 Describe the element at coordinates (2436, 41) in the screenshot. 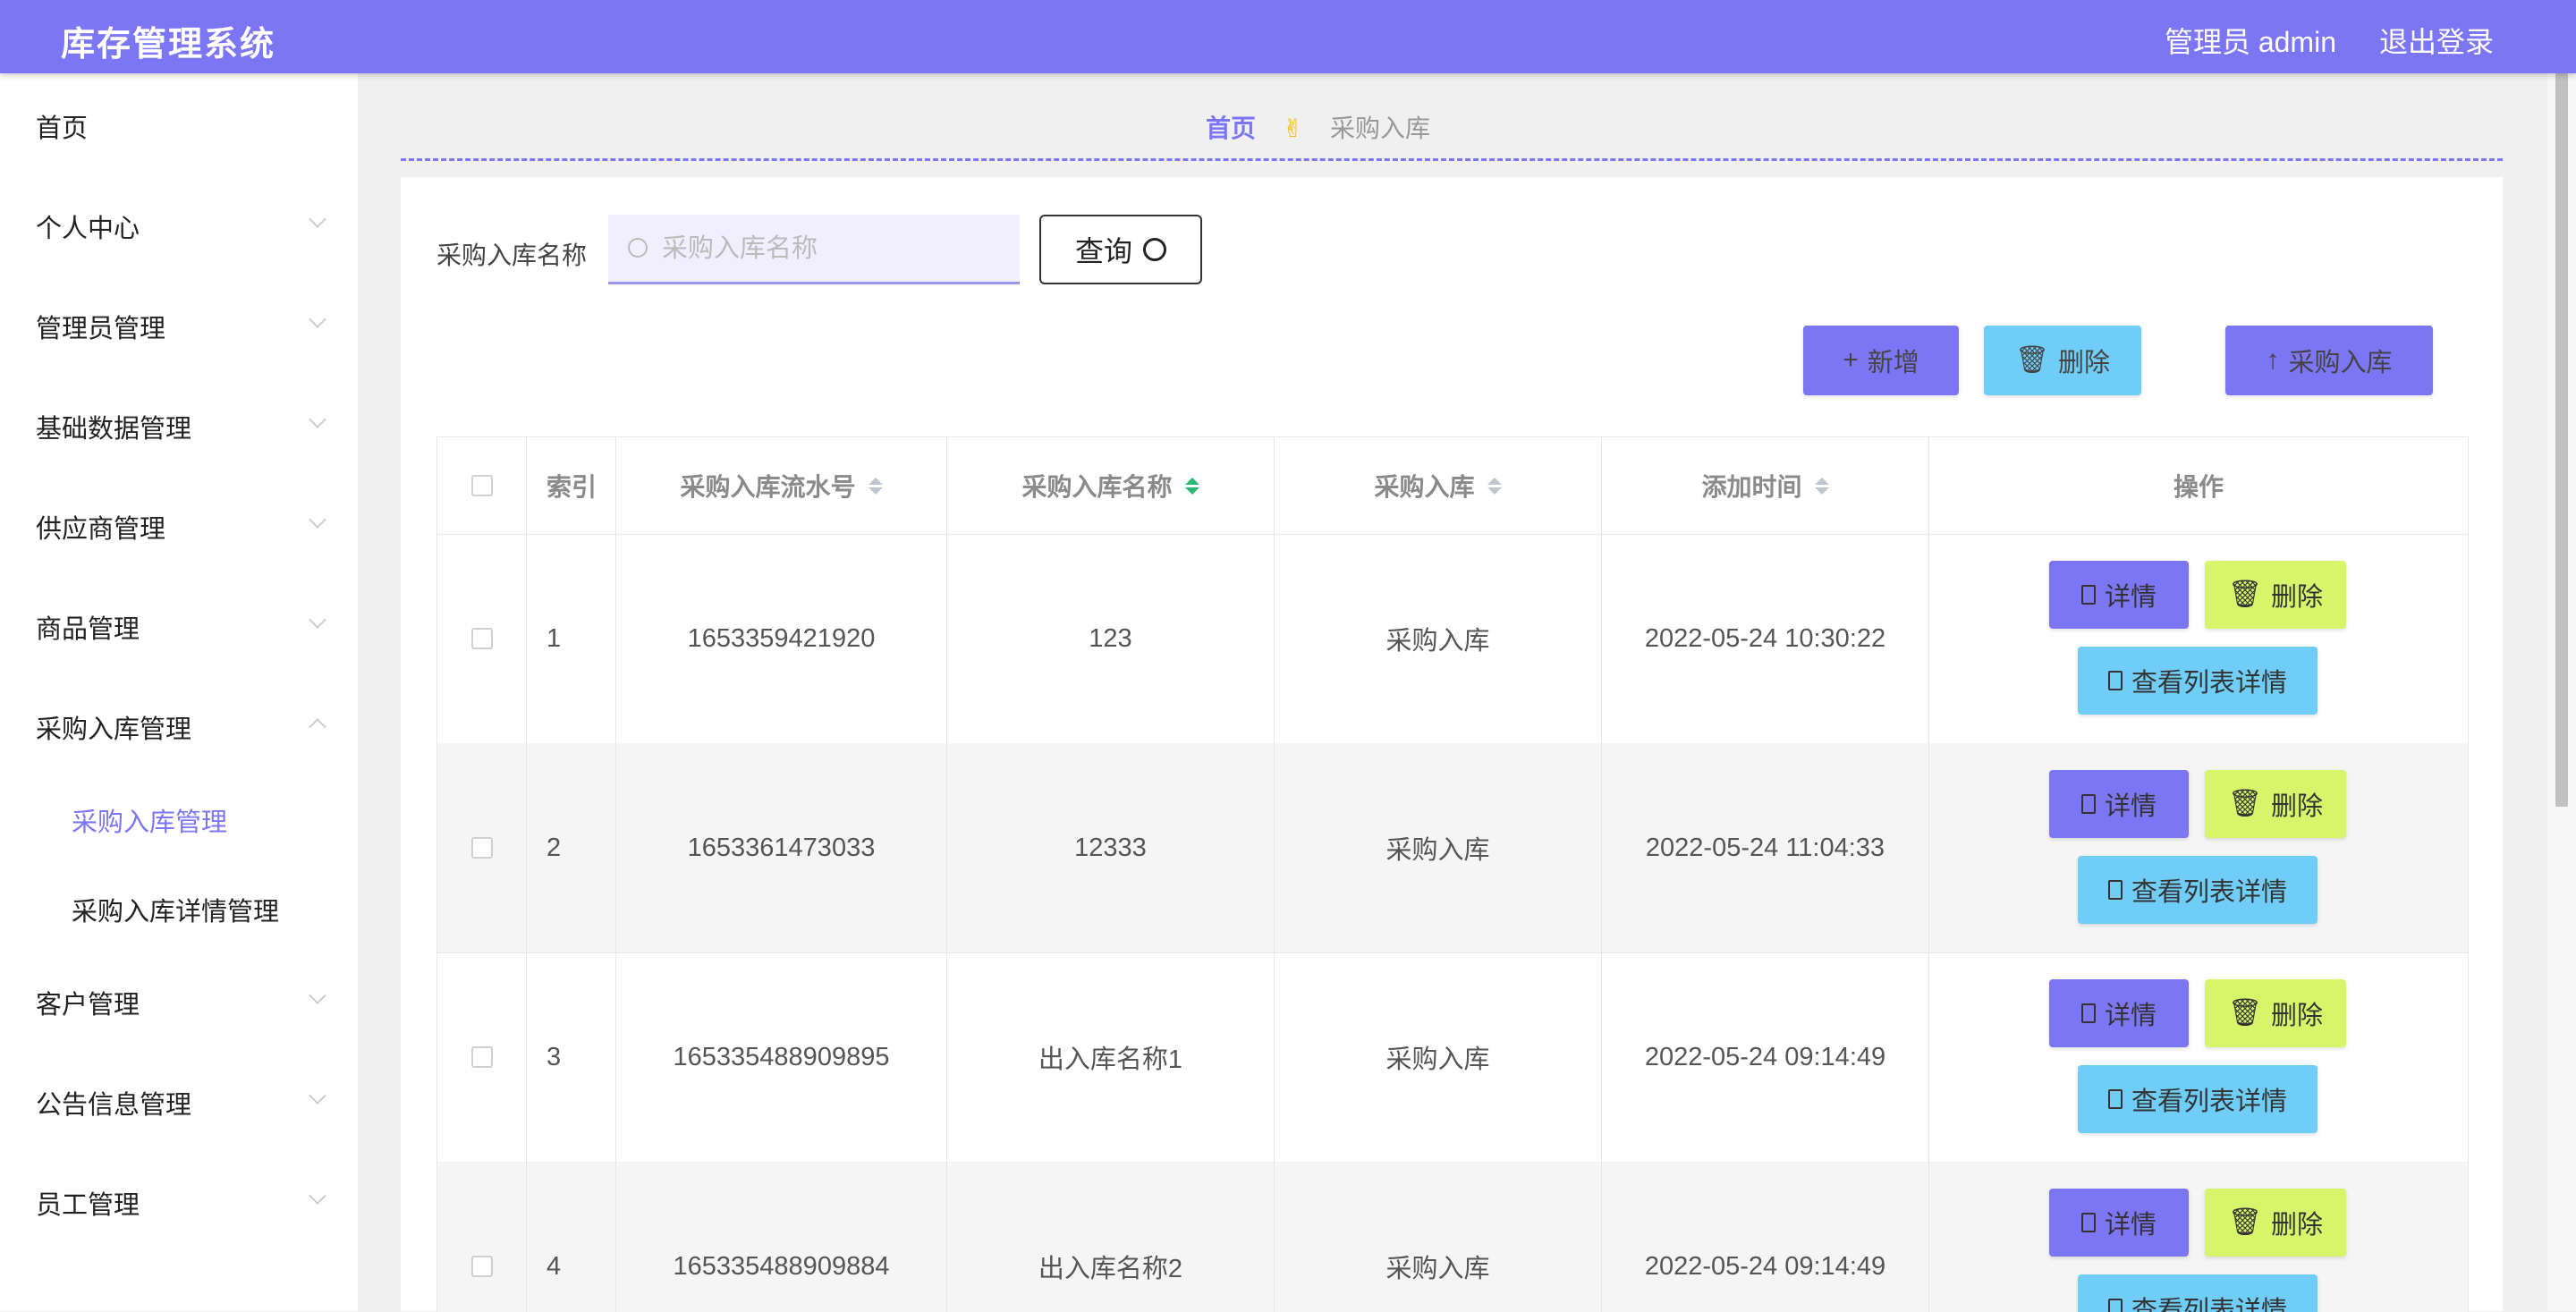

I see `logout-link: 退出登录` at that location.